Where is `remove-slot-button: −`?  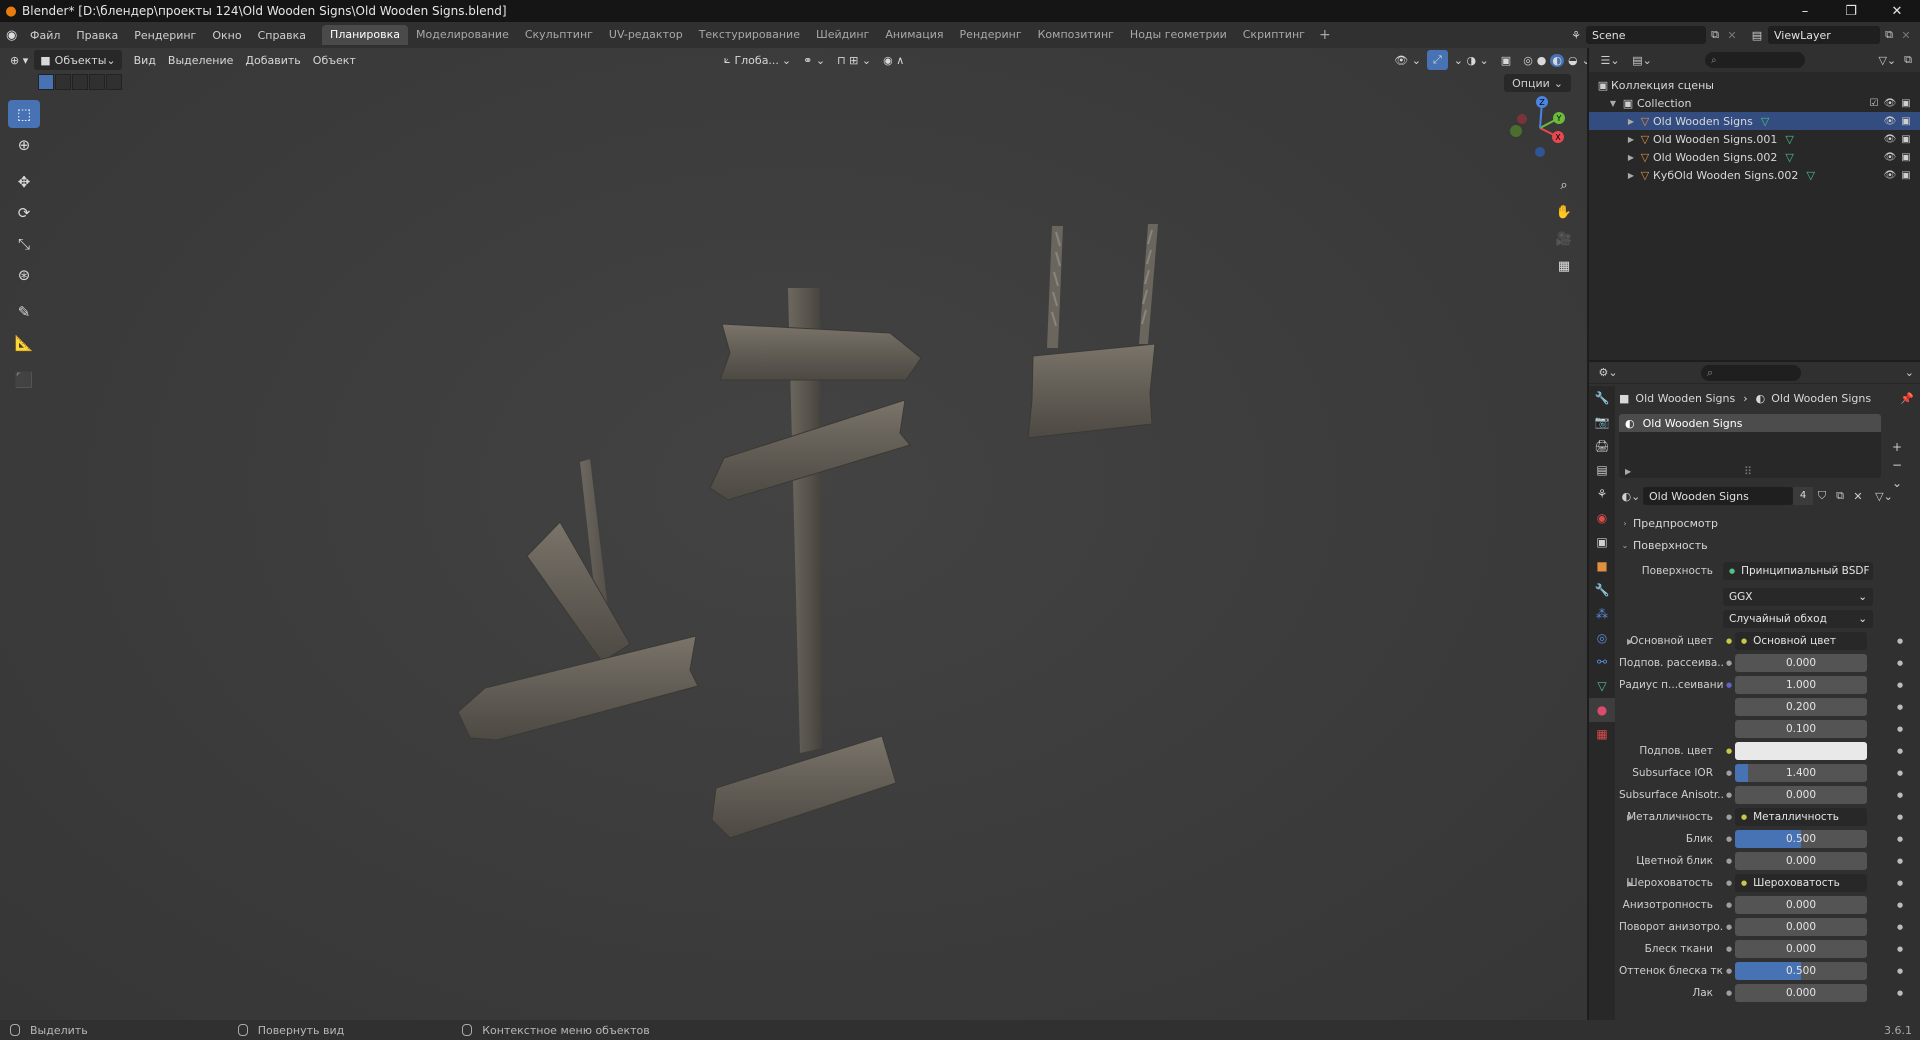 remove-slot-button: − is located at coordinates (1897, 467).